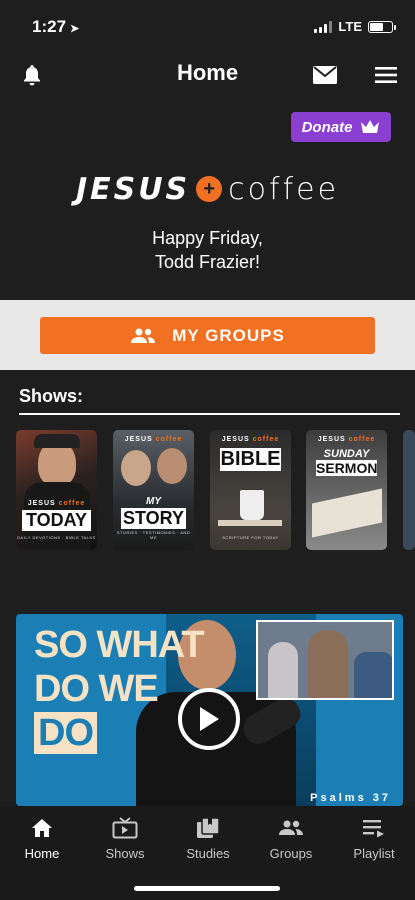 This screenshot has height=900, width=415. What do you see at coordinates (250, 459) in the screenshot?
I see `show-title: BIBLE` at bounding box center [250, 459].